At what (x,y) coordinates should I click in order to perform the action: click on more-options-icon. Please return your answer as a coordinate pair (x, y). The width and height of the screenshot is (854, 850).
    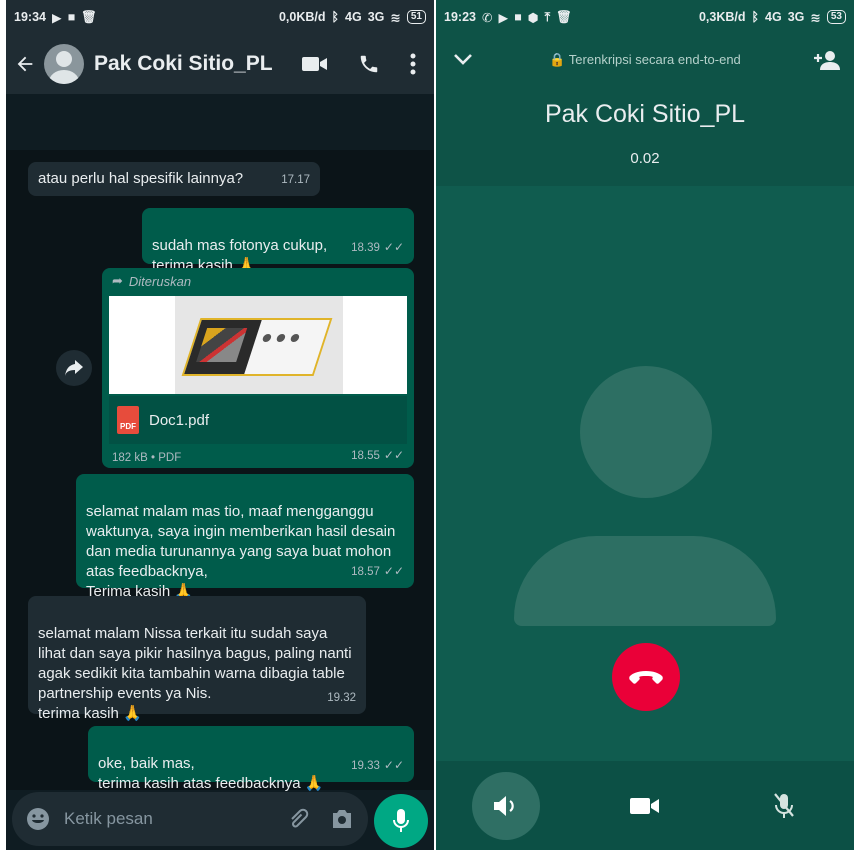
    Looking at the image, I should click on (413, 64).